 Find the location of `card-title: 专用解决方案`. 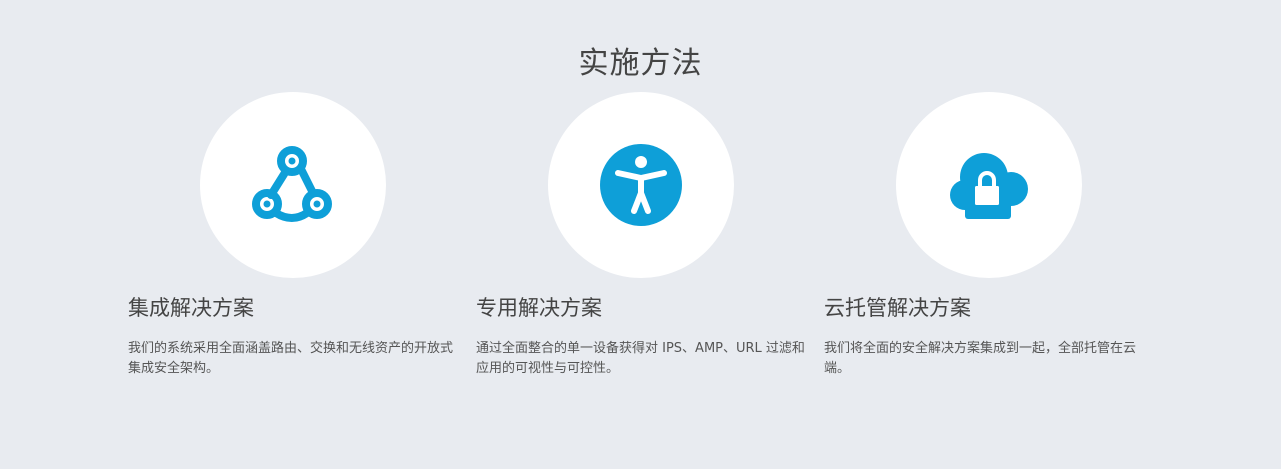

card-title: 专用解决方案 is located at coordinates (539, 308).